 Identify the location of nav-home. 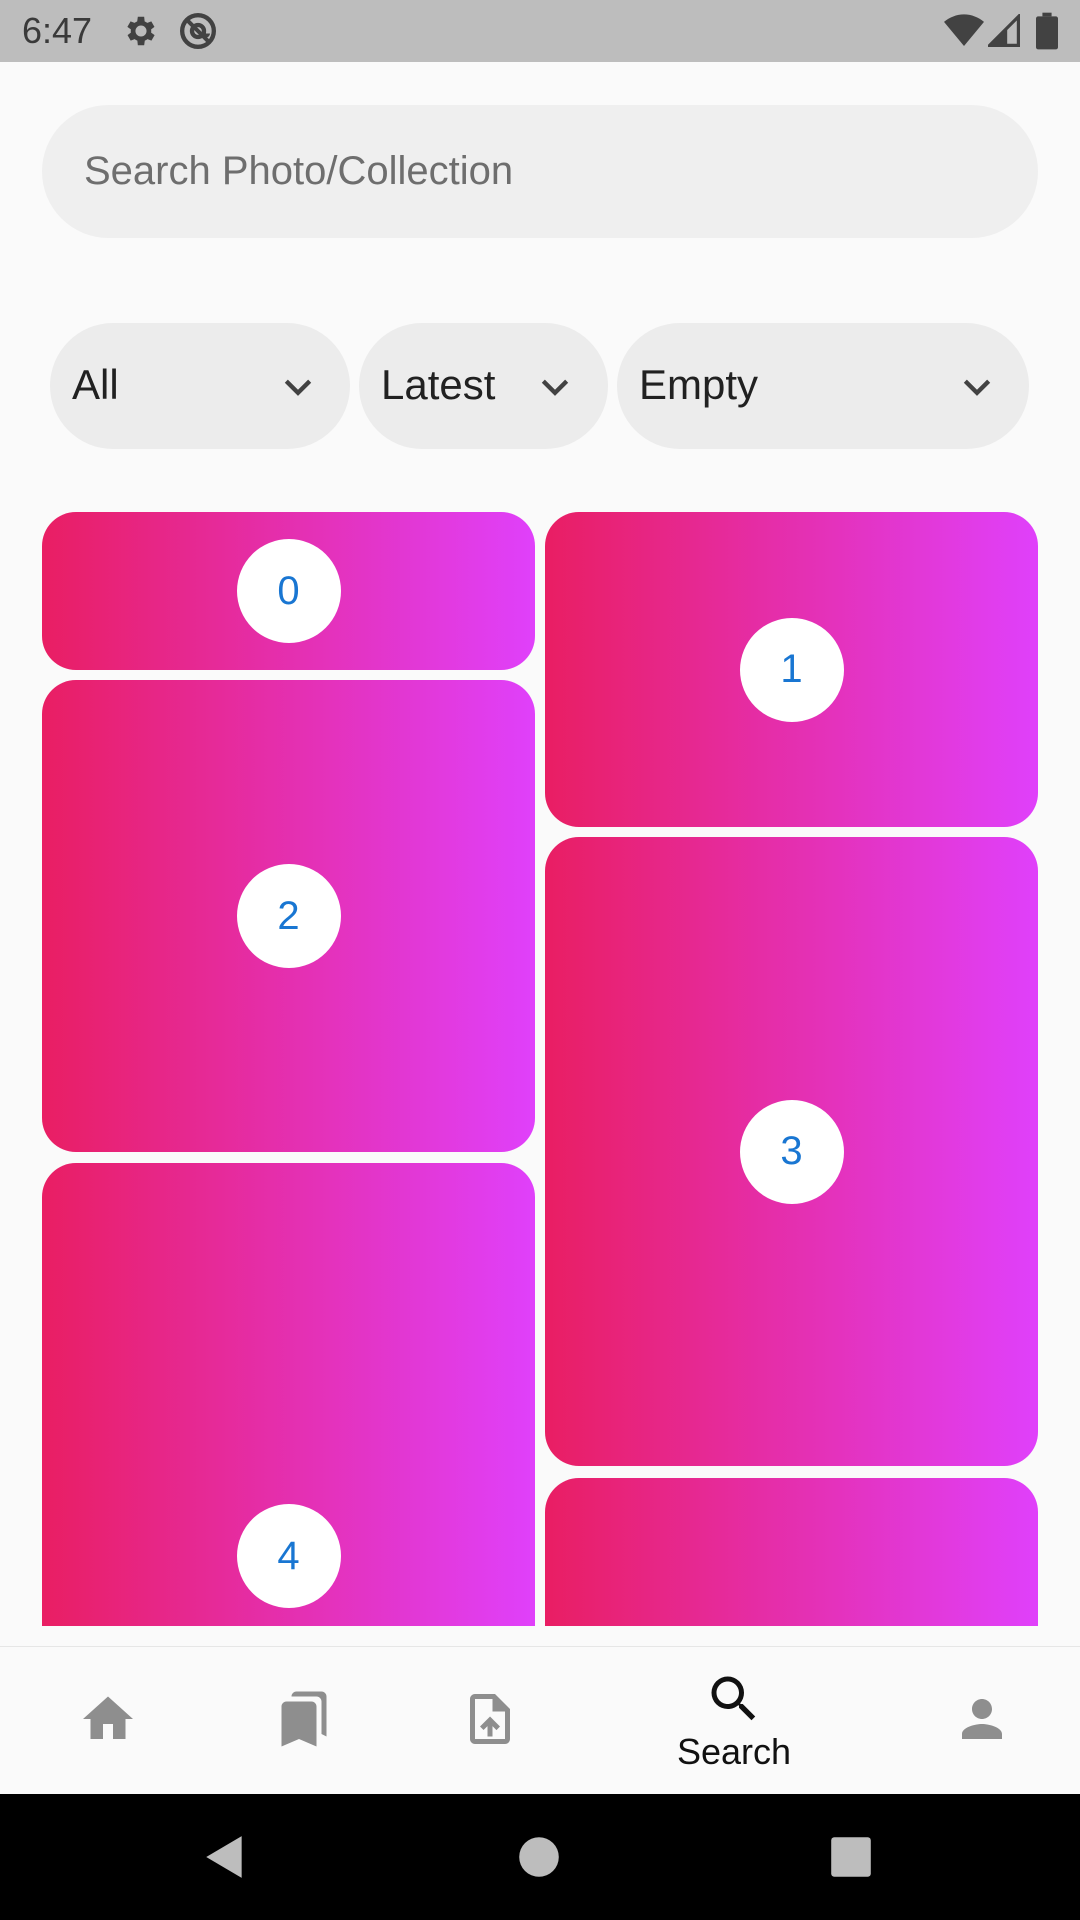
(108, 1721).